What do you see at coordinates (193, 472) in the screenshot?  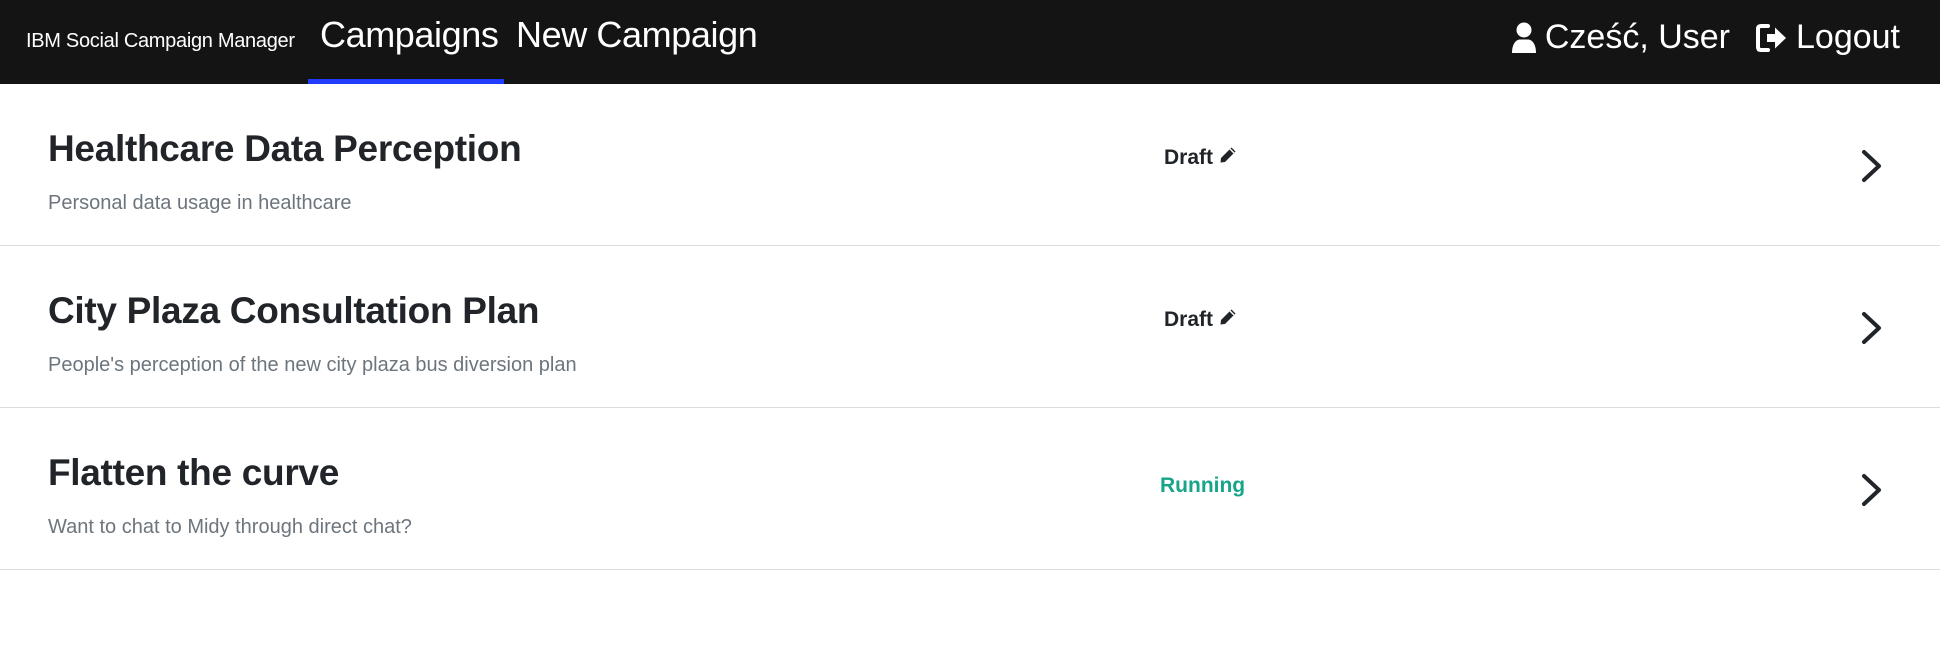 I see `campaign-title: Flatten the curve` at bounding box center [193, 472].